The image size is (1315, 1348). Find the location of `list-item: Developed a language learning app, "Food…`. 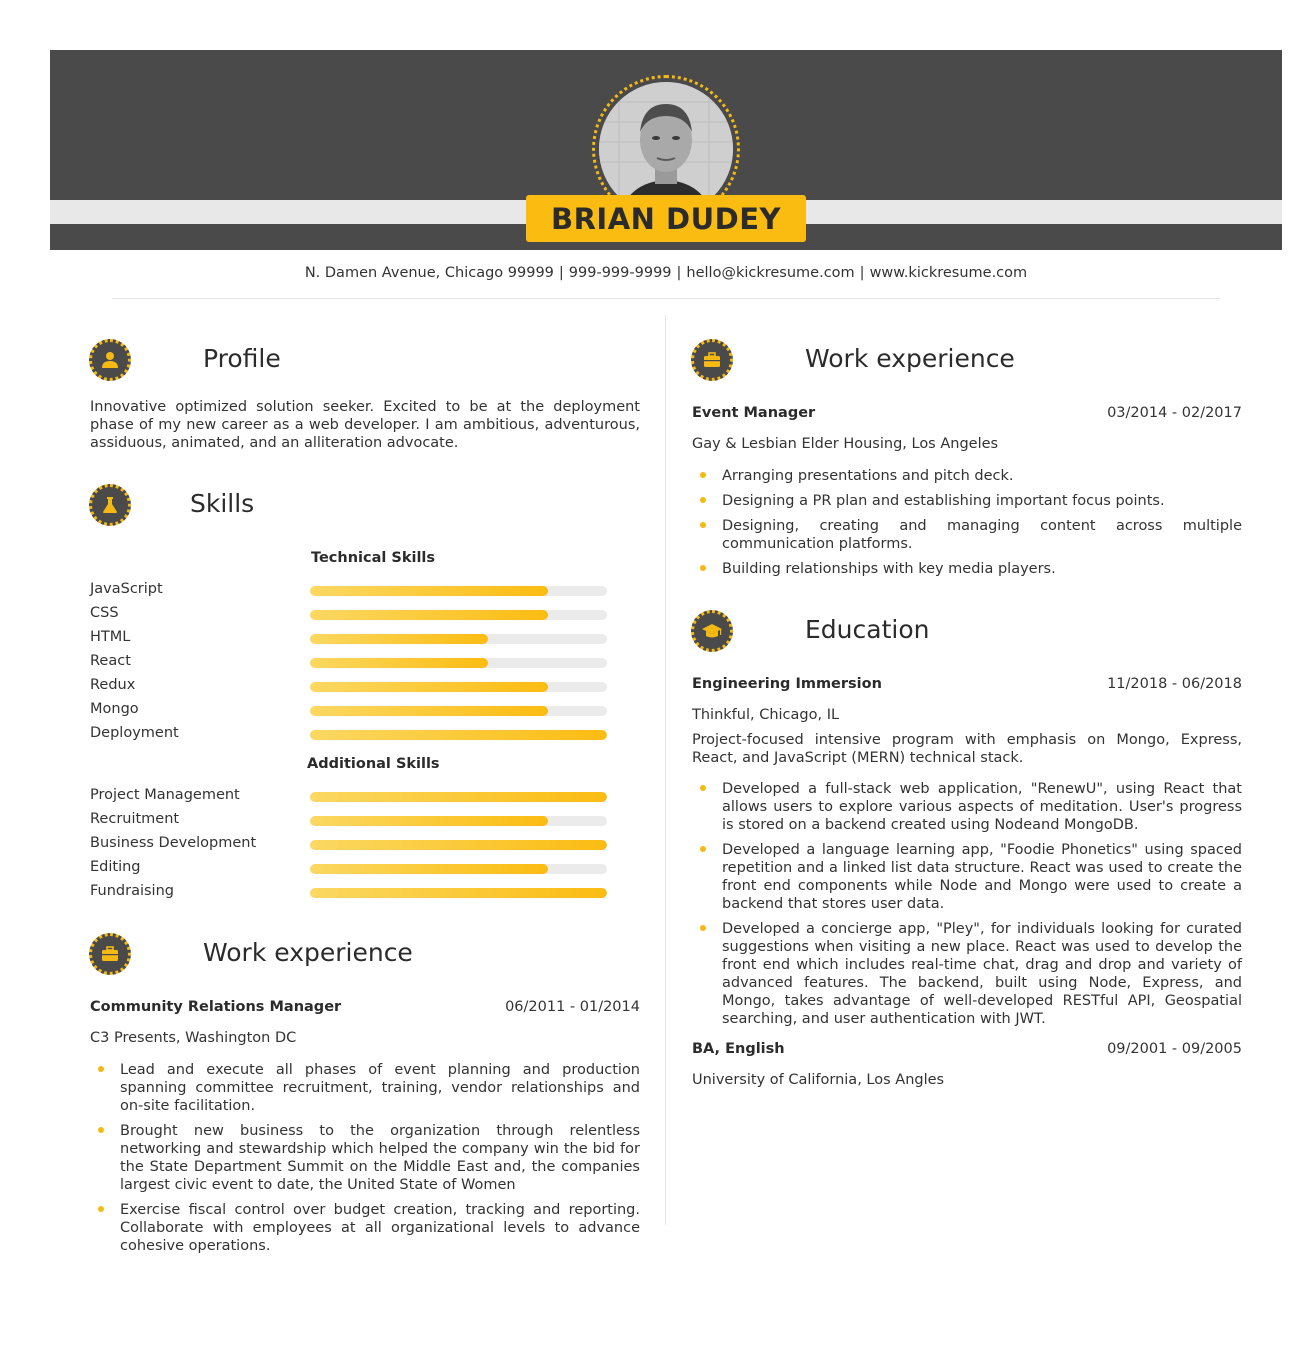

list-item: Developed a language learning app, "Food… is located at coordinates (967, 877).